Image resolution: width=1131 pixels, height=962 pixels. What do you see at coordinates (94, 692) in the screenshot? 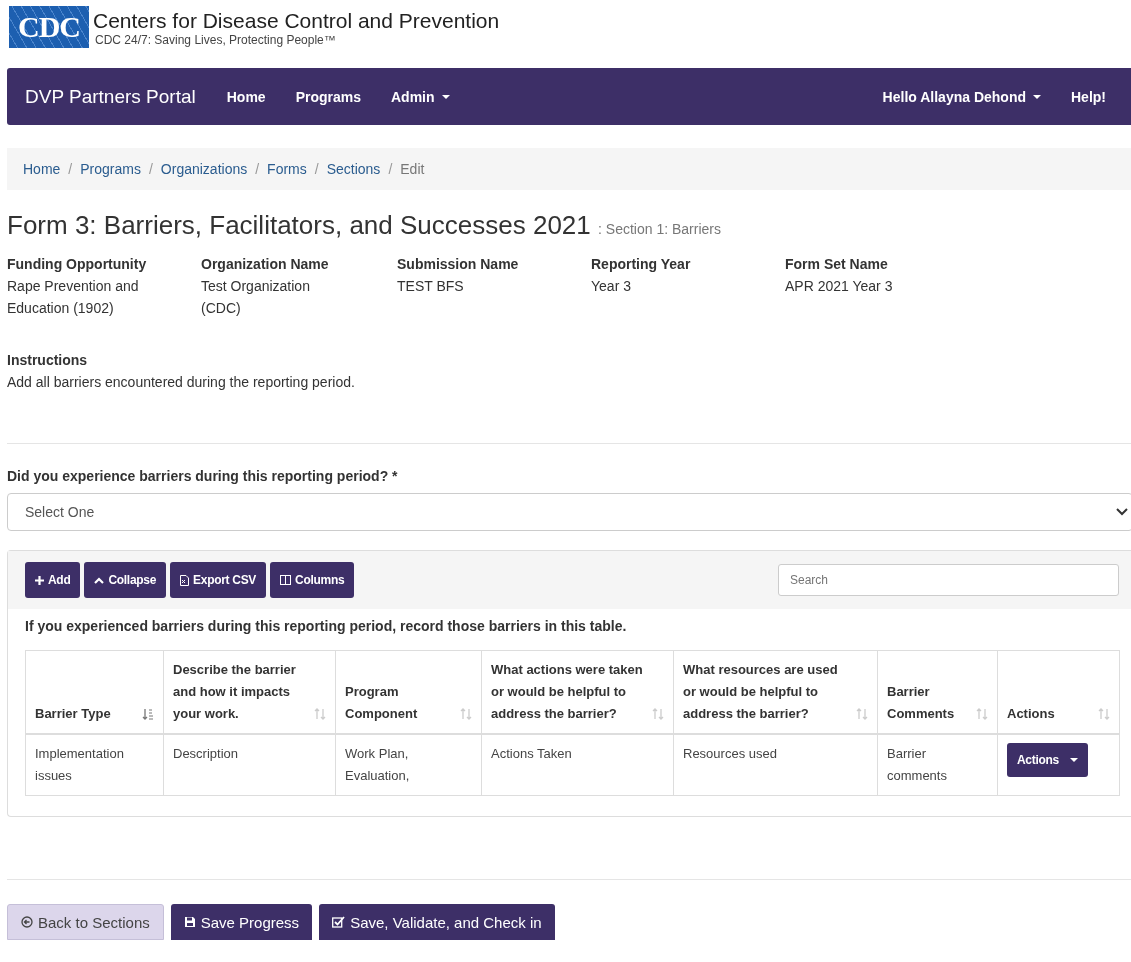
I see `column-header: Barrier Type` at bounding box center [94, 692].